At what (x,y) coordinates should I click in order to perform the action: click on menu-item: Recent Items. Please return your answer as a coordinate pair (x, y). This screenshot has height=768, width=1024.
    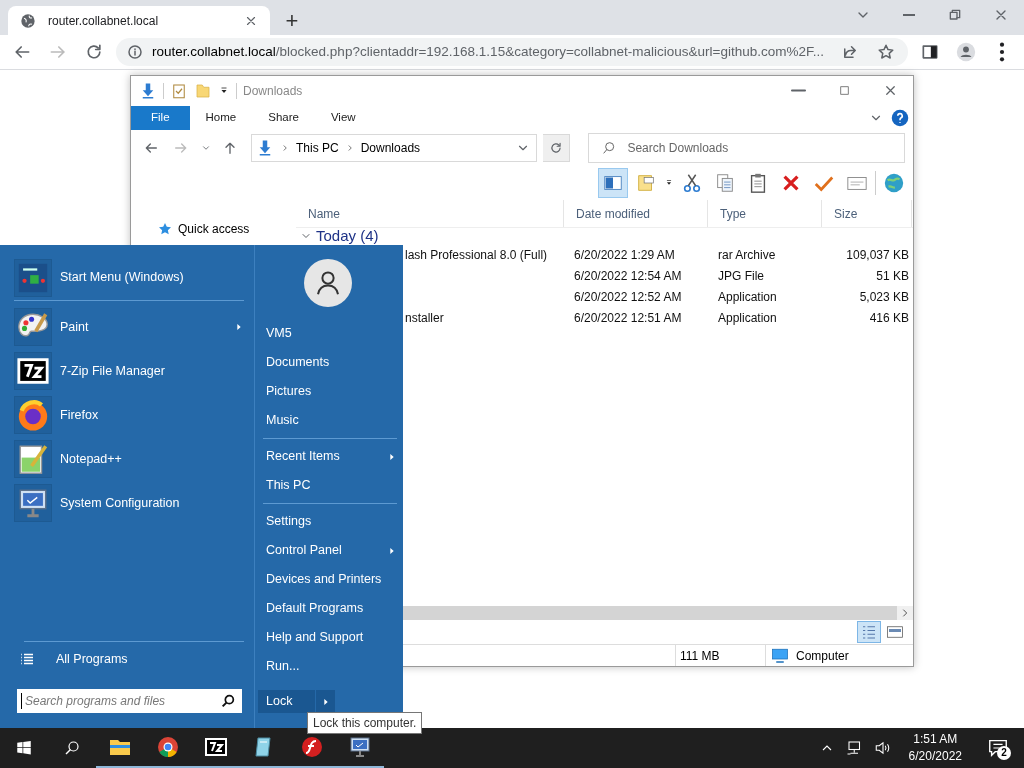
    Looking at the image, I should click on (327, 456).